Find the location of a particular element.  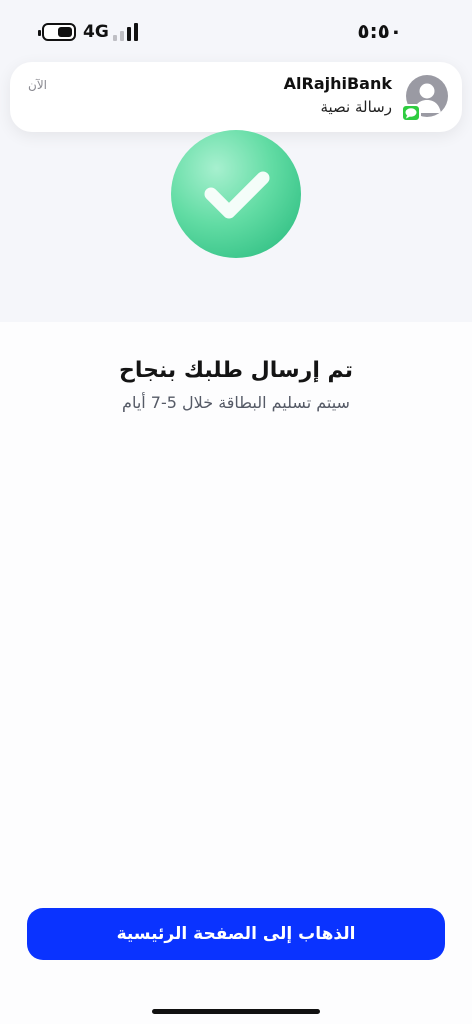

battery-icon is located at coordinates (57, 32).